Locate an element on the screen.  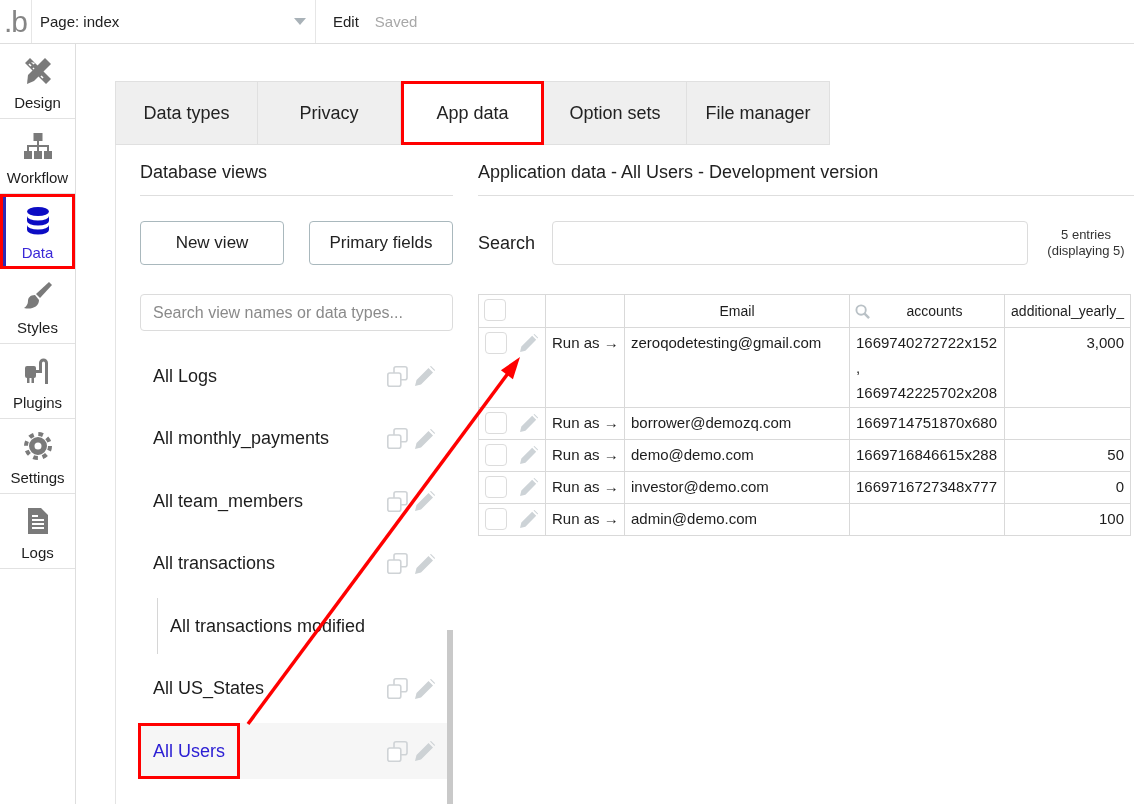
caret-icon is located at coordinates (300, 21).